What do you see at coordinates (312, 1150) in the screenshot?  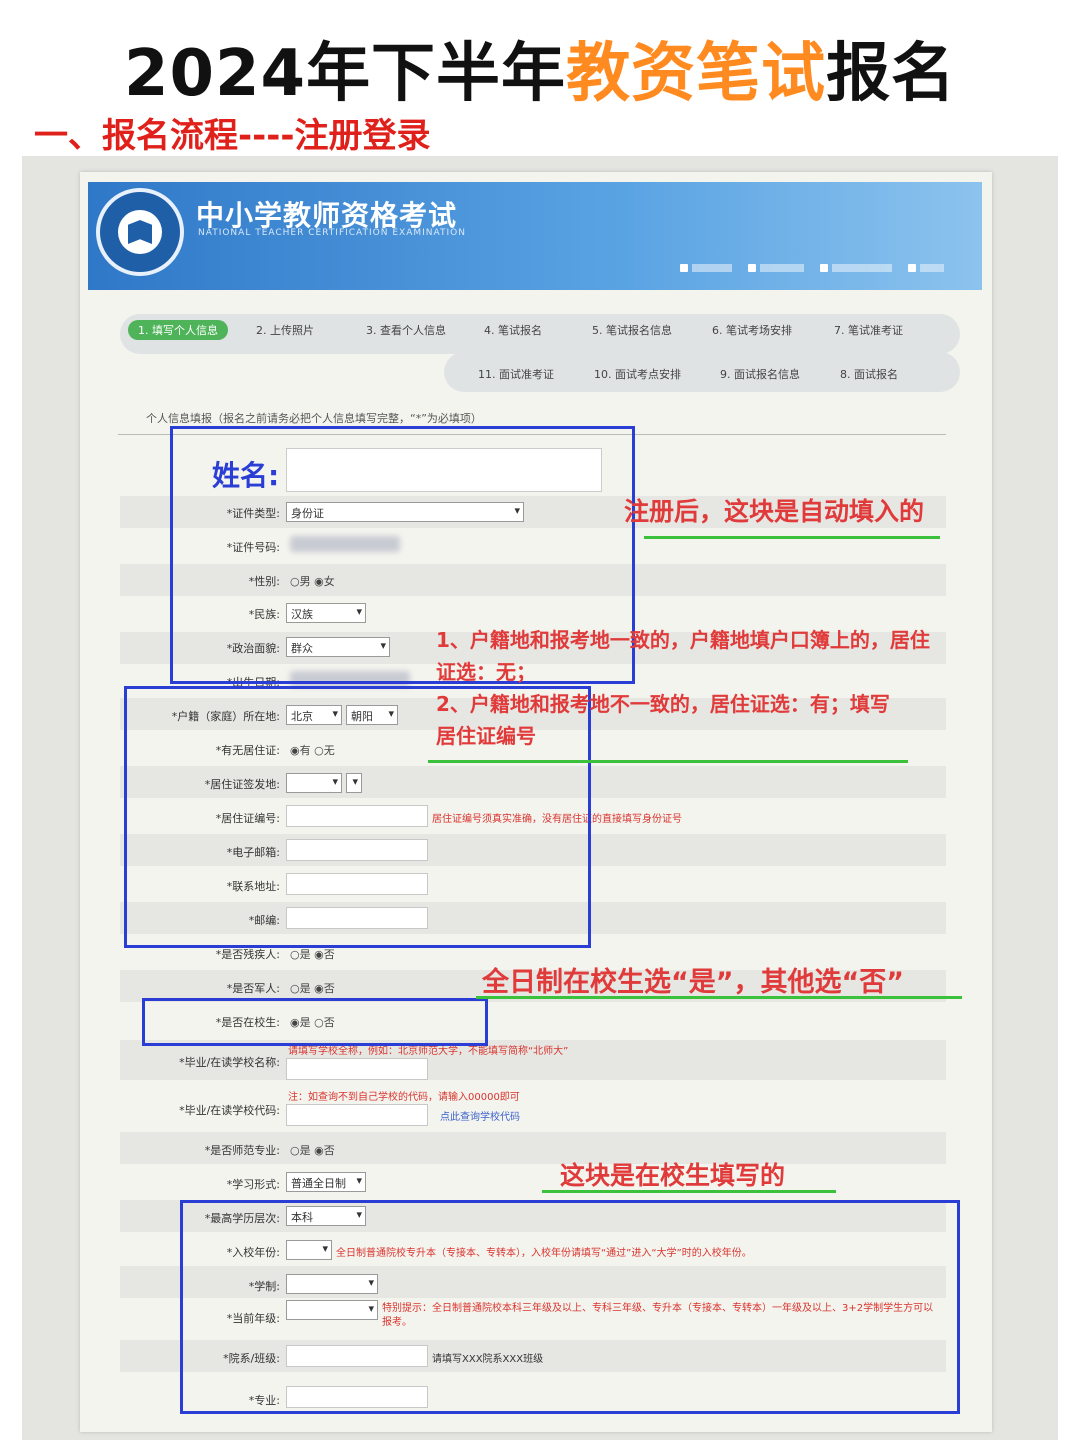 I see `normal-major-radio: ○是 ◉否` at bounding box center [312, 1150].